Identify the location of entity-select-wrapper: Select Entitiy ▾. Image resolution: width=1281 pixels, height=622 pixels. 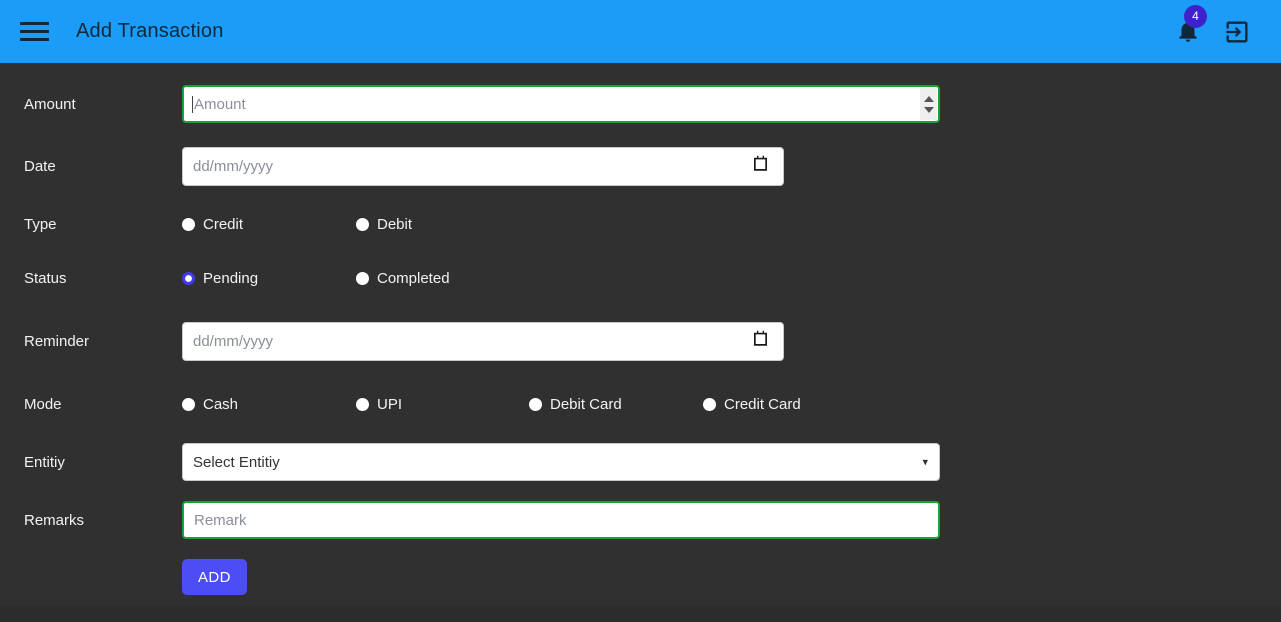
(561, 462).